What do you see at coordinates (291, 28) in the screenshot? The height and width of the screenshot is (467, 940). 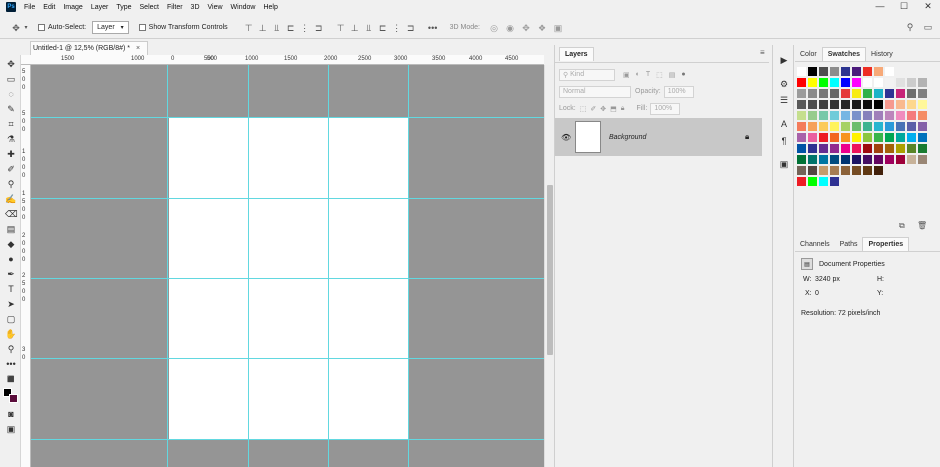 I see `align-left-icon: ⊏` at bounding box center [291, 28].